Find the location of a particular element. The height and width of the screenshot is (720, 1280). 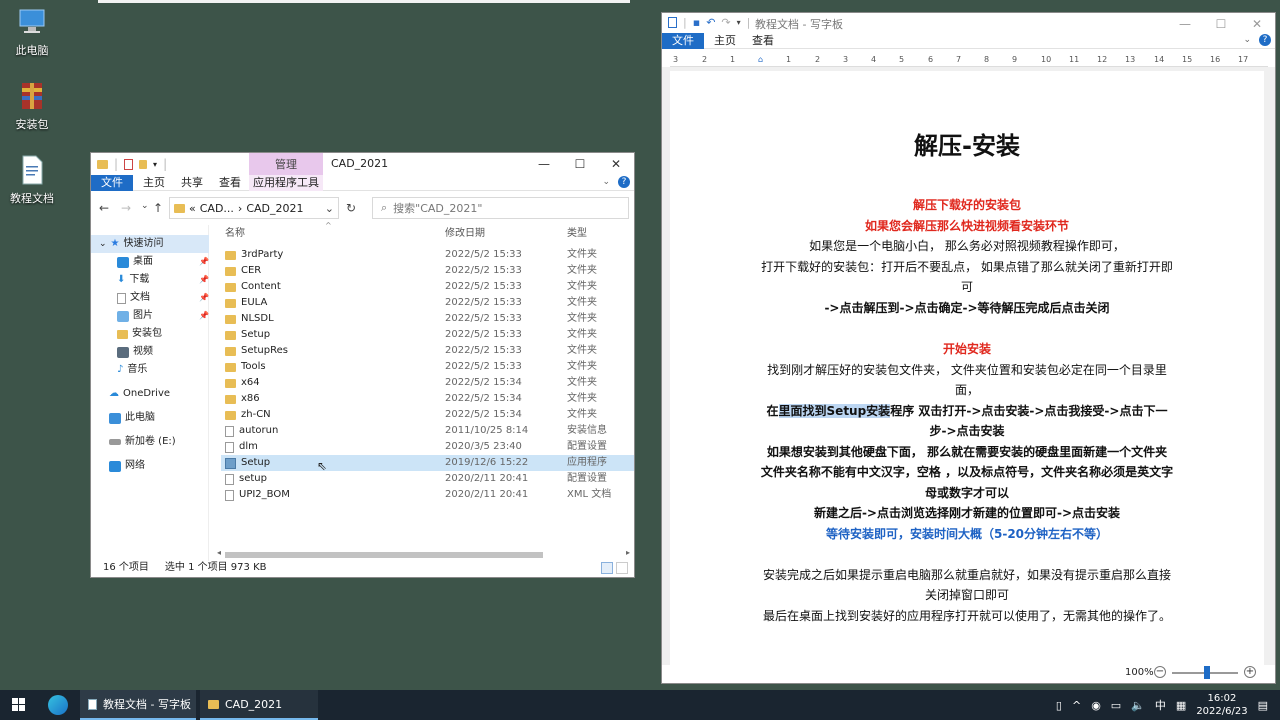

nav-item-drive-e: 新加卷 (E:) is located at coordinates (133, 442).